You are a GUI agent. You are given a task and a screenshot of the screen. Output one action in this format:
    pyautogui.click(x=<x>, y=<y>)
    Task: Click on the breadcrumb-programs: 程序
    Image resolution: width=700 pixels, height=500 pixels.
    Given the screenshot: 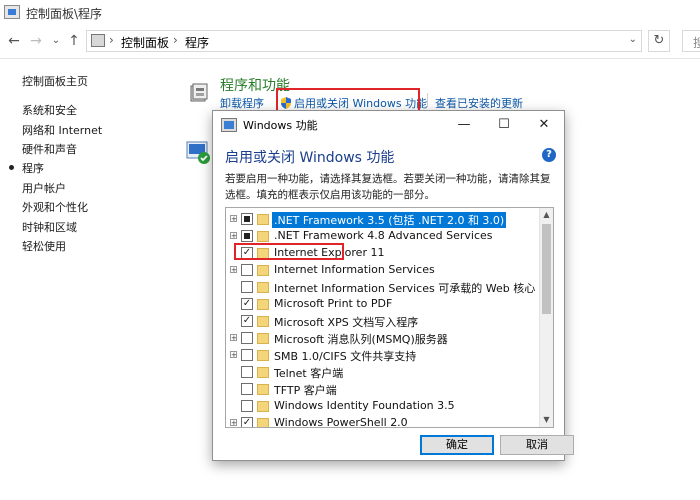 What is the action you would take?
    pyautogui.click(x=197, y=42)
    